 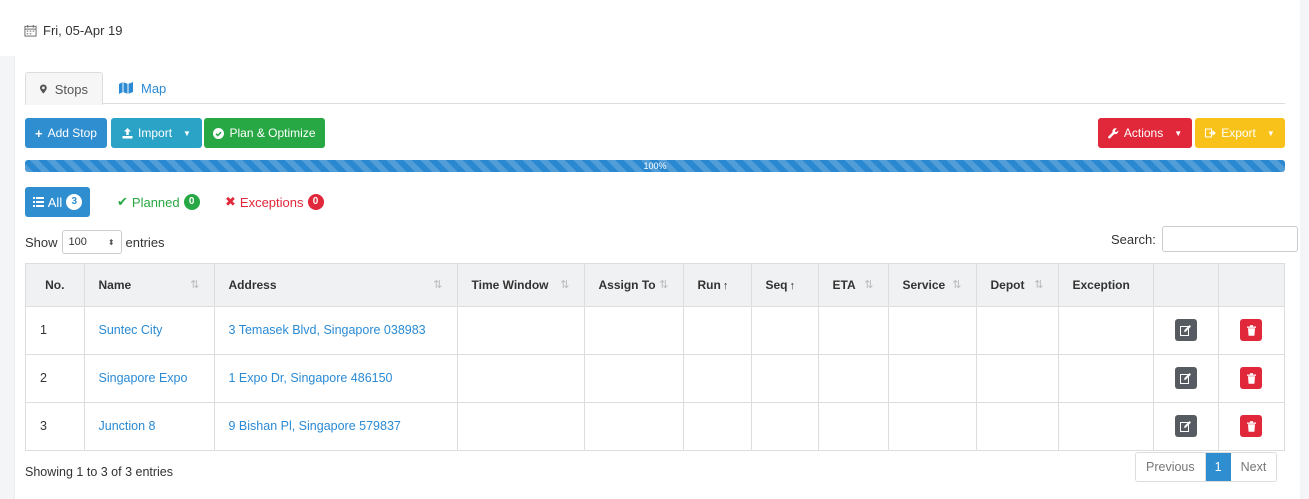 What do you see at coordinates (57, 202) in the screenshot?
I see `filter-all-button: All 3` at bounding box center [57, 202].